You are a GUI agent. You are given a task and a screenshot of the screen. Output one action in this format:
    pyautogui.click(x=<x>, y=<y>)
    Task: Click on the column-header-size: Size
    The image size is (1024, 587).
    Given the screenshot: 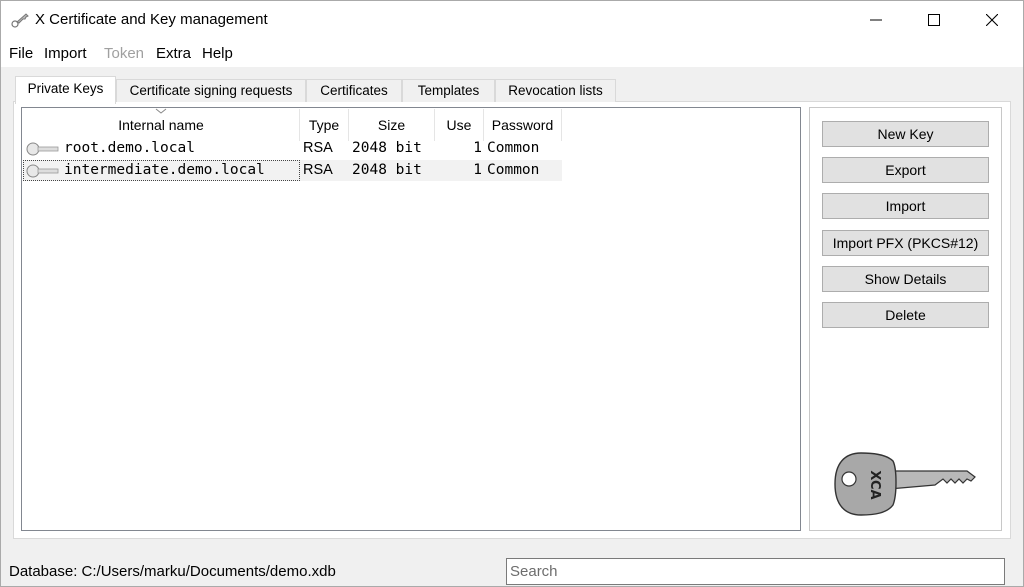 What is the action you would take?
    pyautogui.click(x=392, y=125)
    